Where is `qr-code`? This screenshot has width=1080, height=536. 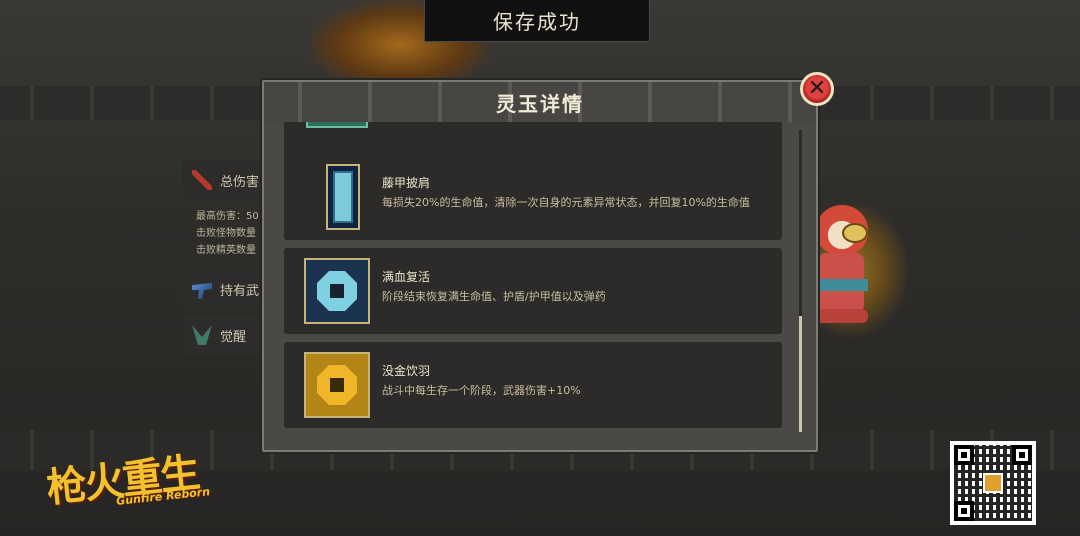 qr-code is located at coordinates (993, 483).